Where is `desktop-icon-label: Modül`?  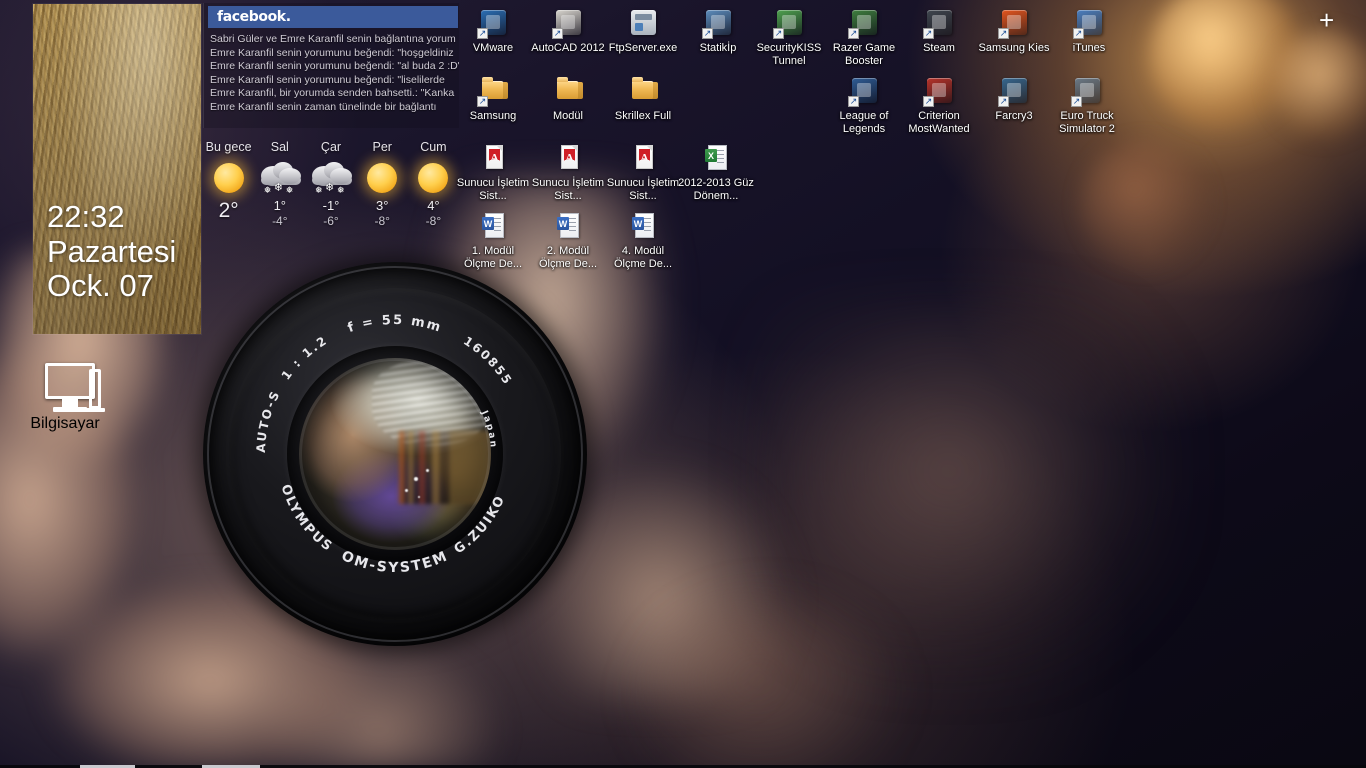
desktop-icon-label: Modül is located at coordinates (568, 116).